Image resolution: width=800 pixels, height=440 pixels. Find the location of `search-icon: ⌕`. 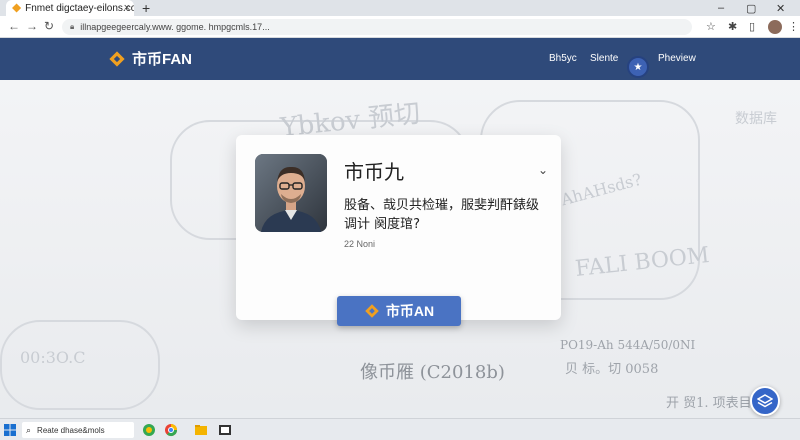

search-icon: ⌕ is located at coordinates (29, 429).